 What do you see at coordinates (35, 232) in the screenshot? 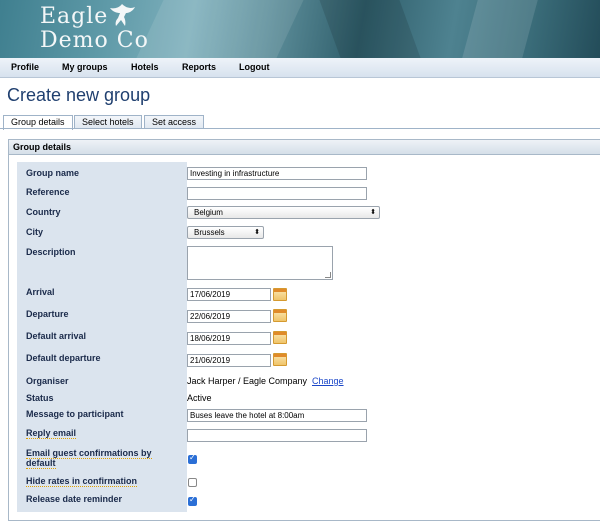
I see `label-city: City` at bounding box center [35, 232].